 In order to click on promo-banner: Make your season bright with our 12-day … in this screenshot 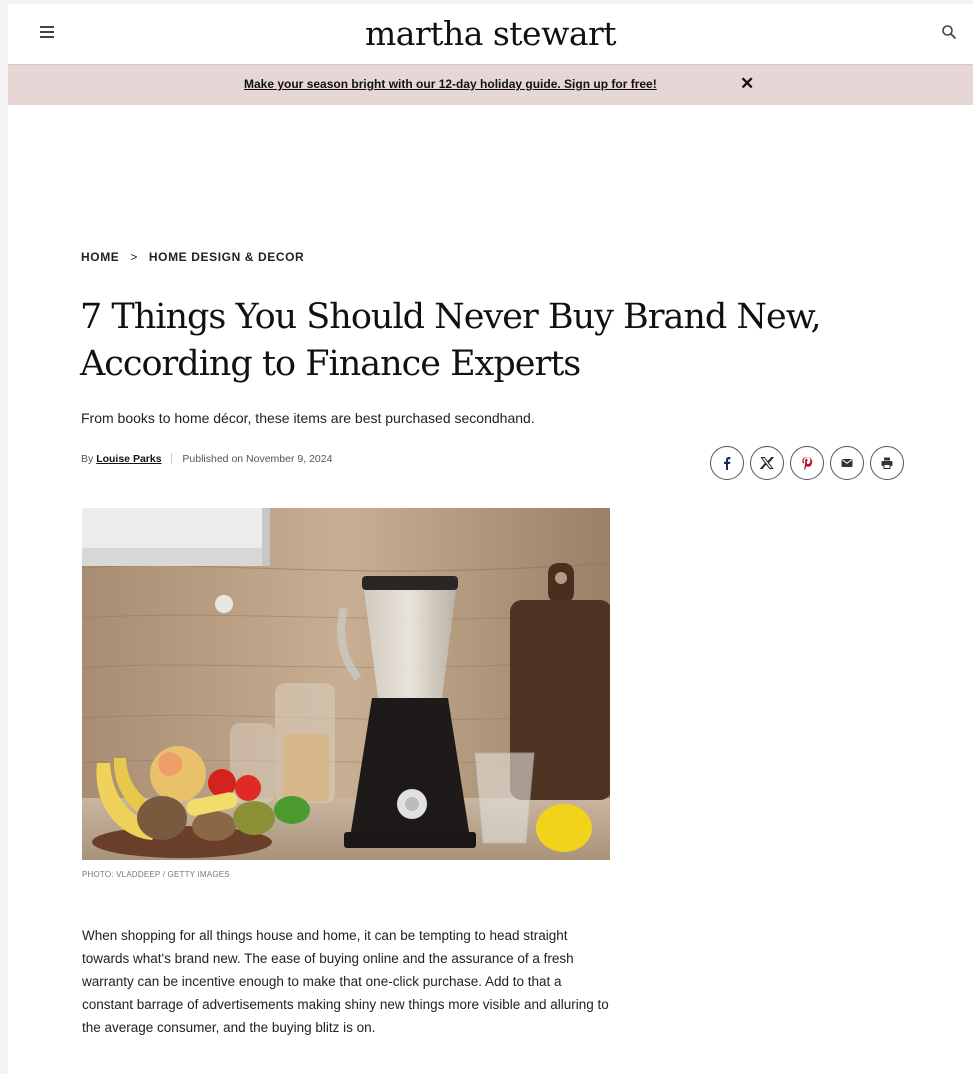, I will do `click(490, 84)`.